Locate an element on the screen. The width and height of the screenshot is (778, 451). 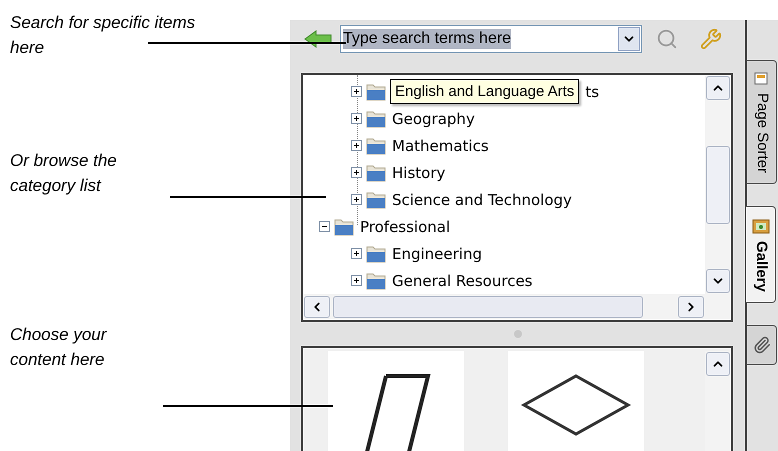
paperclip-icon is located at coordinates (761, 345).